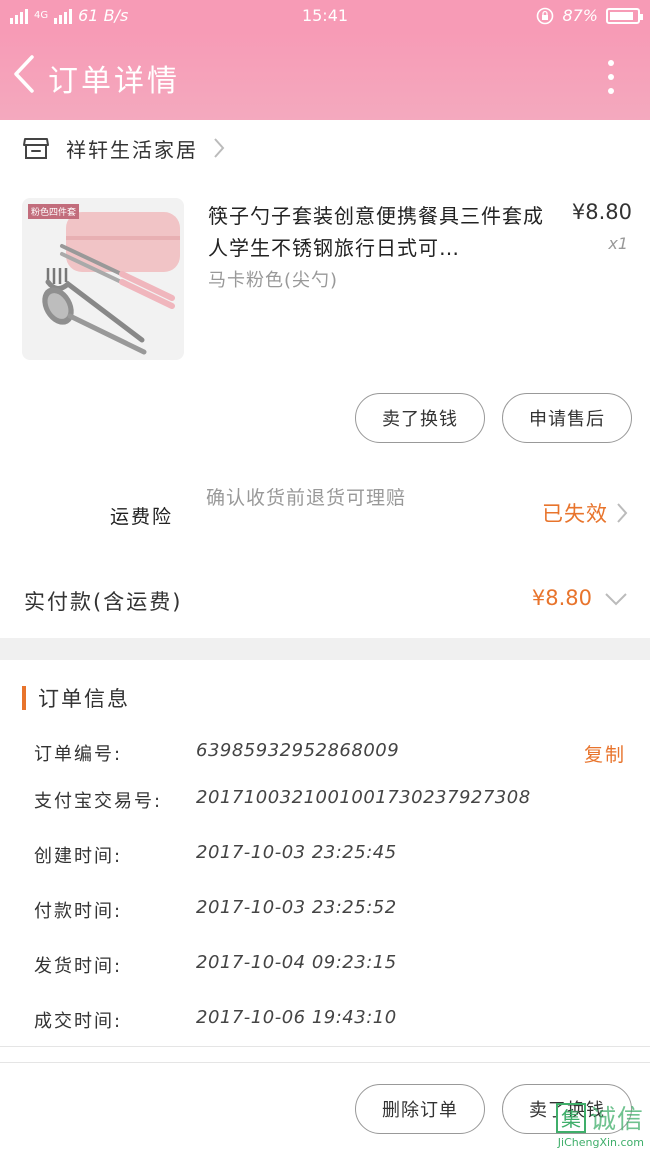  What do you see at coordinates (296, 962) in the screenshot?
I see `info-value: 2017-10-04 09:23:15` at bounding box center [296, 962].